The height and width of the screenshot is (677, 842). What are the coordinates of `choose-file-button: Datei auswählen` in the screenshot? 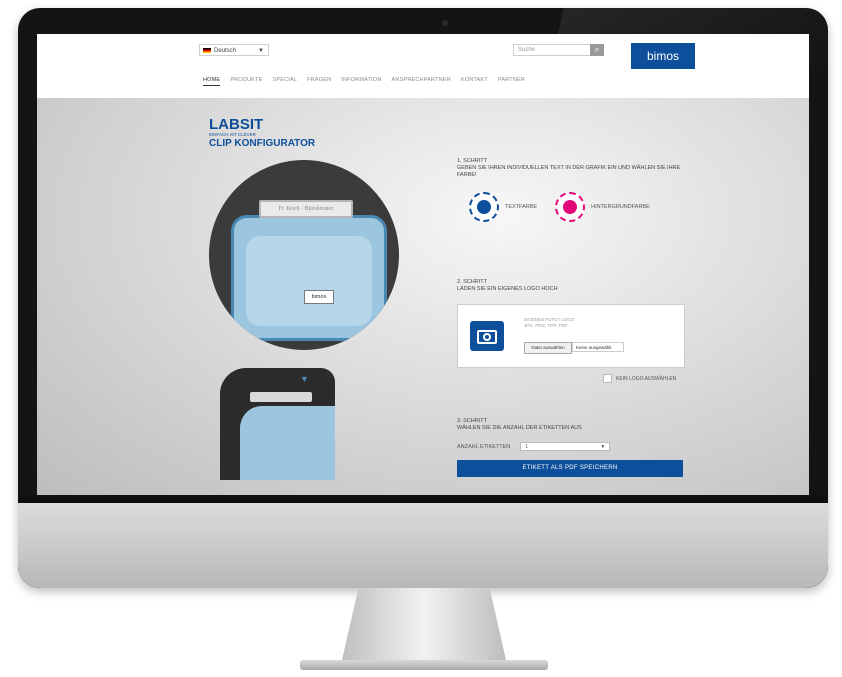 It's located at (548, 348).